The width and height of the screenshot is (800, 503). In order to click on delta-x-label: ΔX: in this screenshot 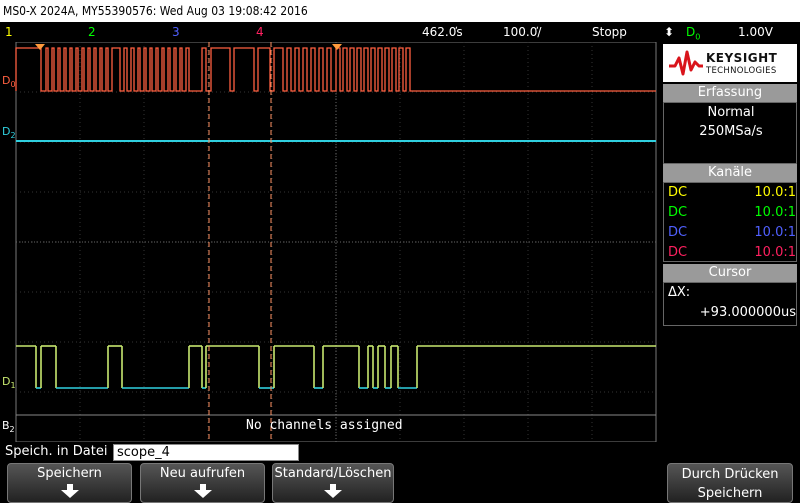, I will do `click(679, 292)`.